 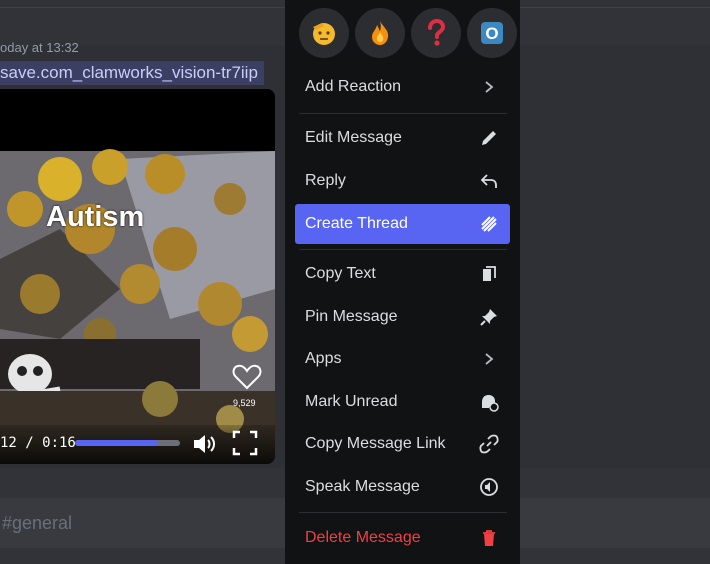 What do you see at coordinates (353, 137) in the screenshot?
I see `menu-item-label: Edit Message` at bounding box center [353, 137].